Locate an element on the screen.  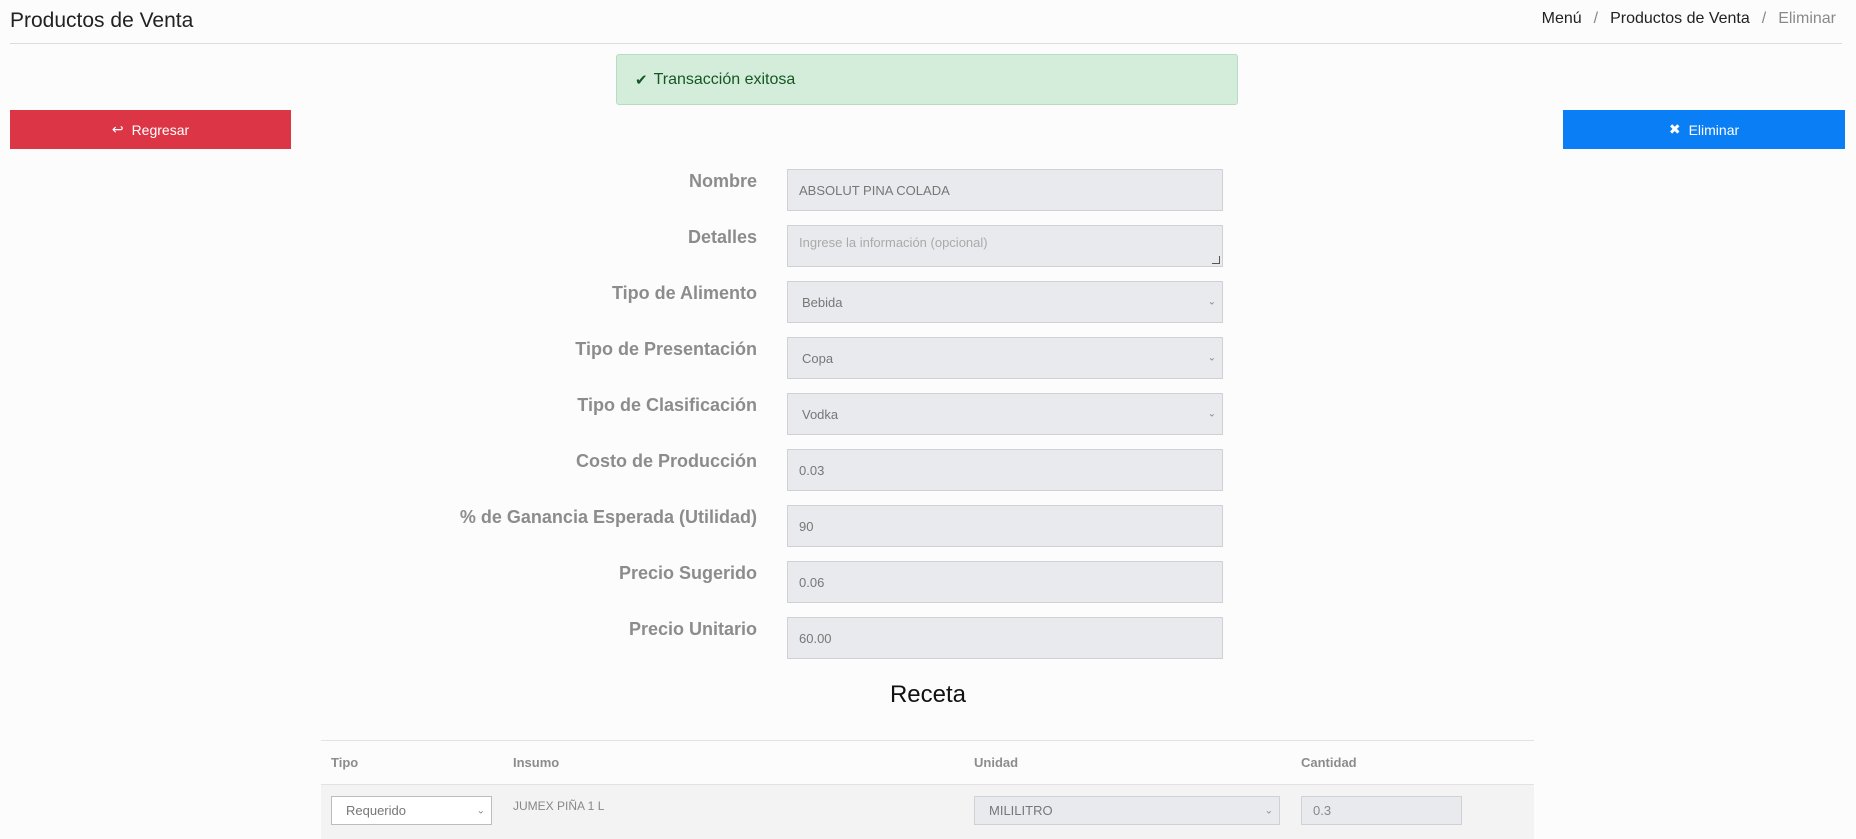
label-ganancia: % de Ganancia Esperada (Utilidad) is located at coordinates (608, 517).